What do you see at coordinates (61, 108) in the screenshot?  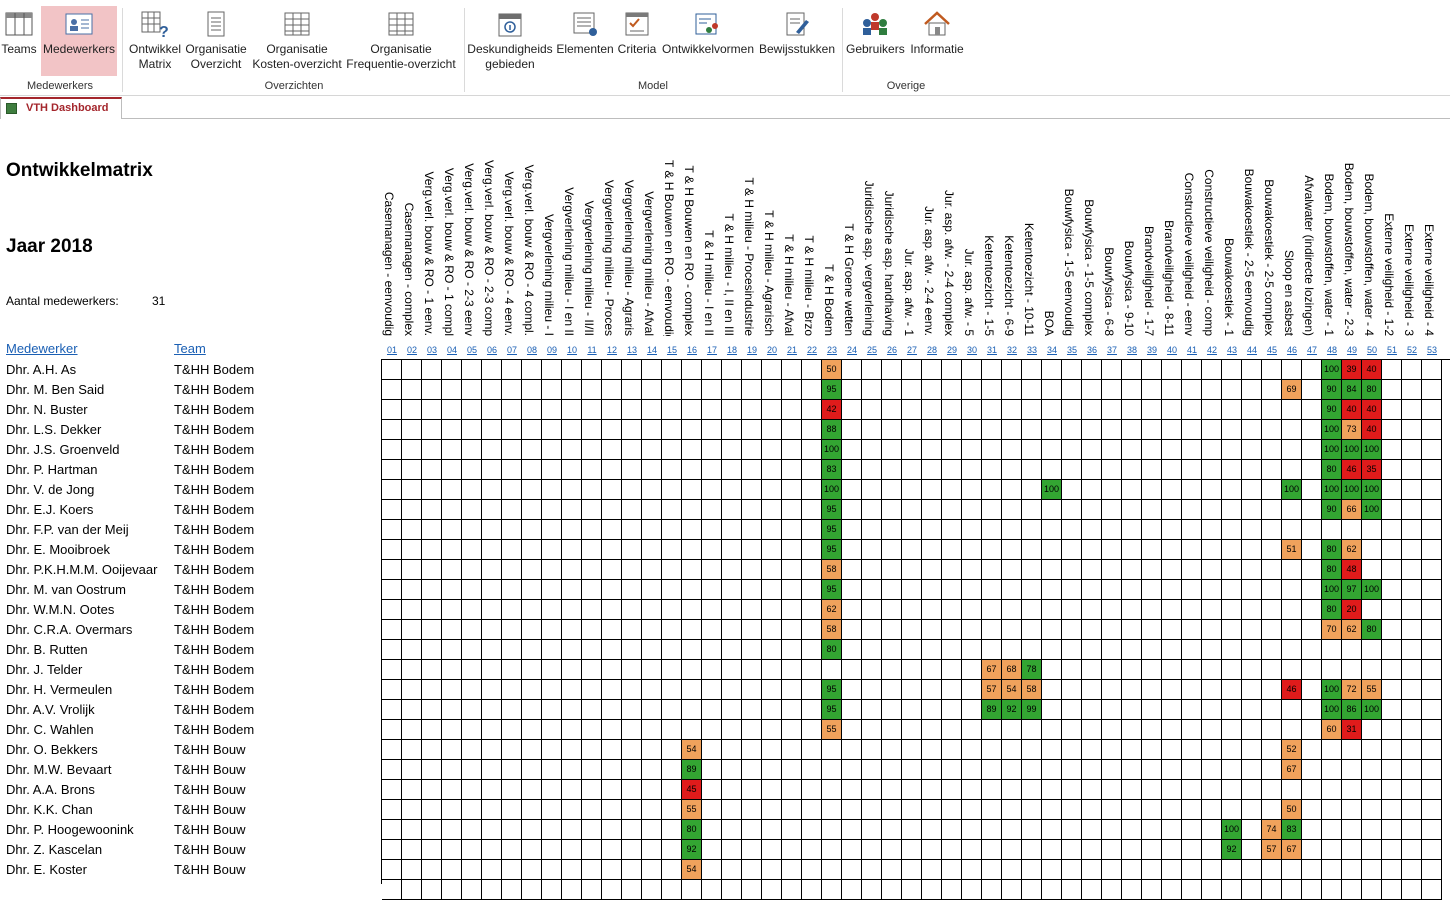 I see `tab-vth-dashboard: VTH Dashboard` at bounding box center [61, 108].